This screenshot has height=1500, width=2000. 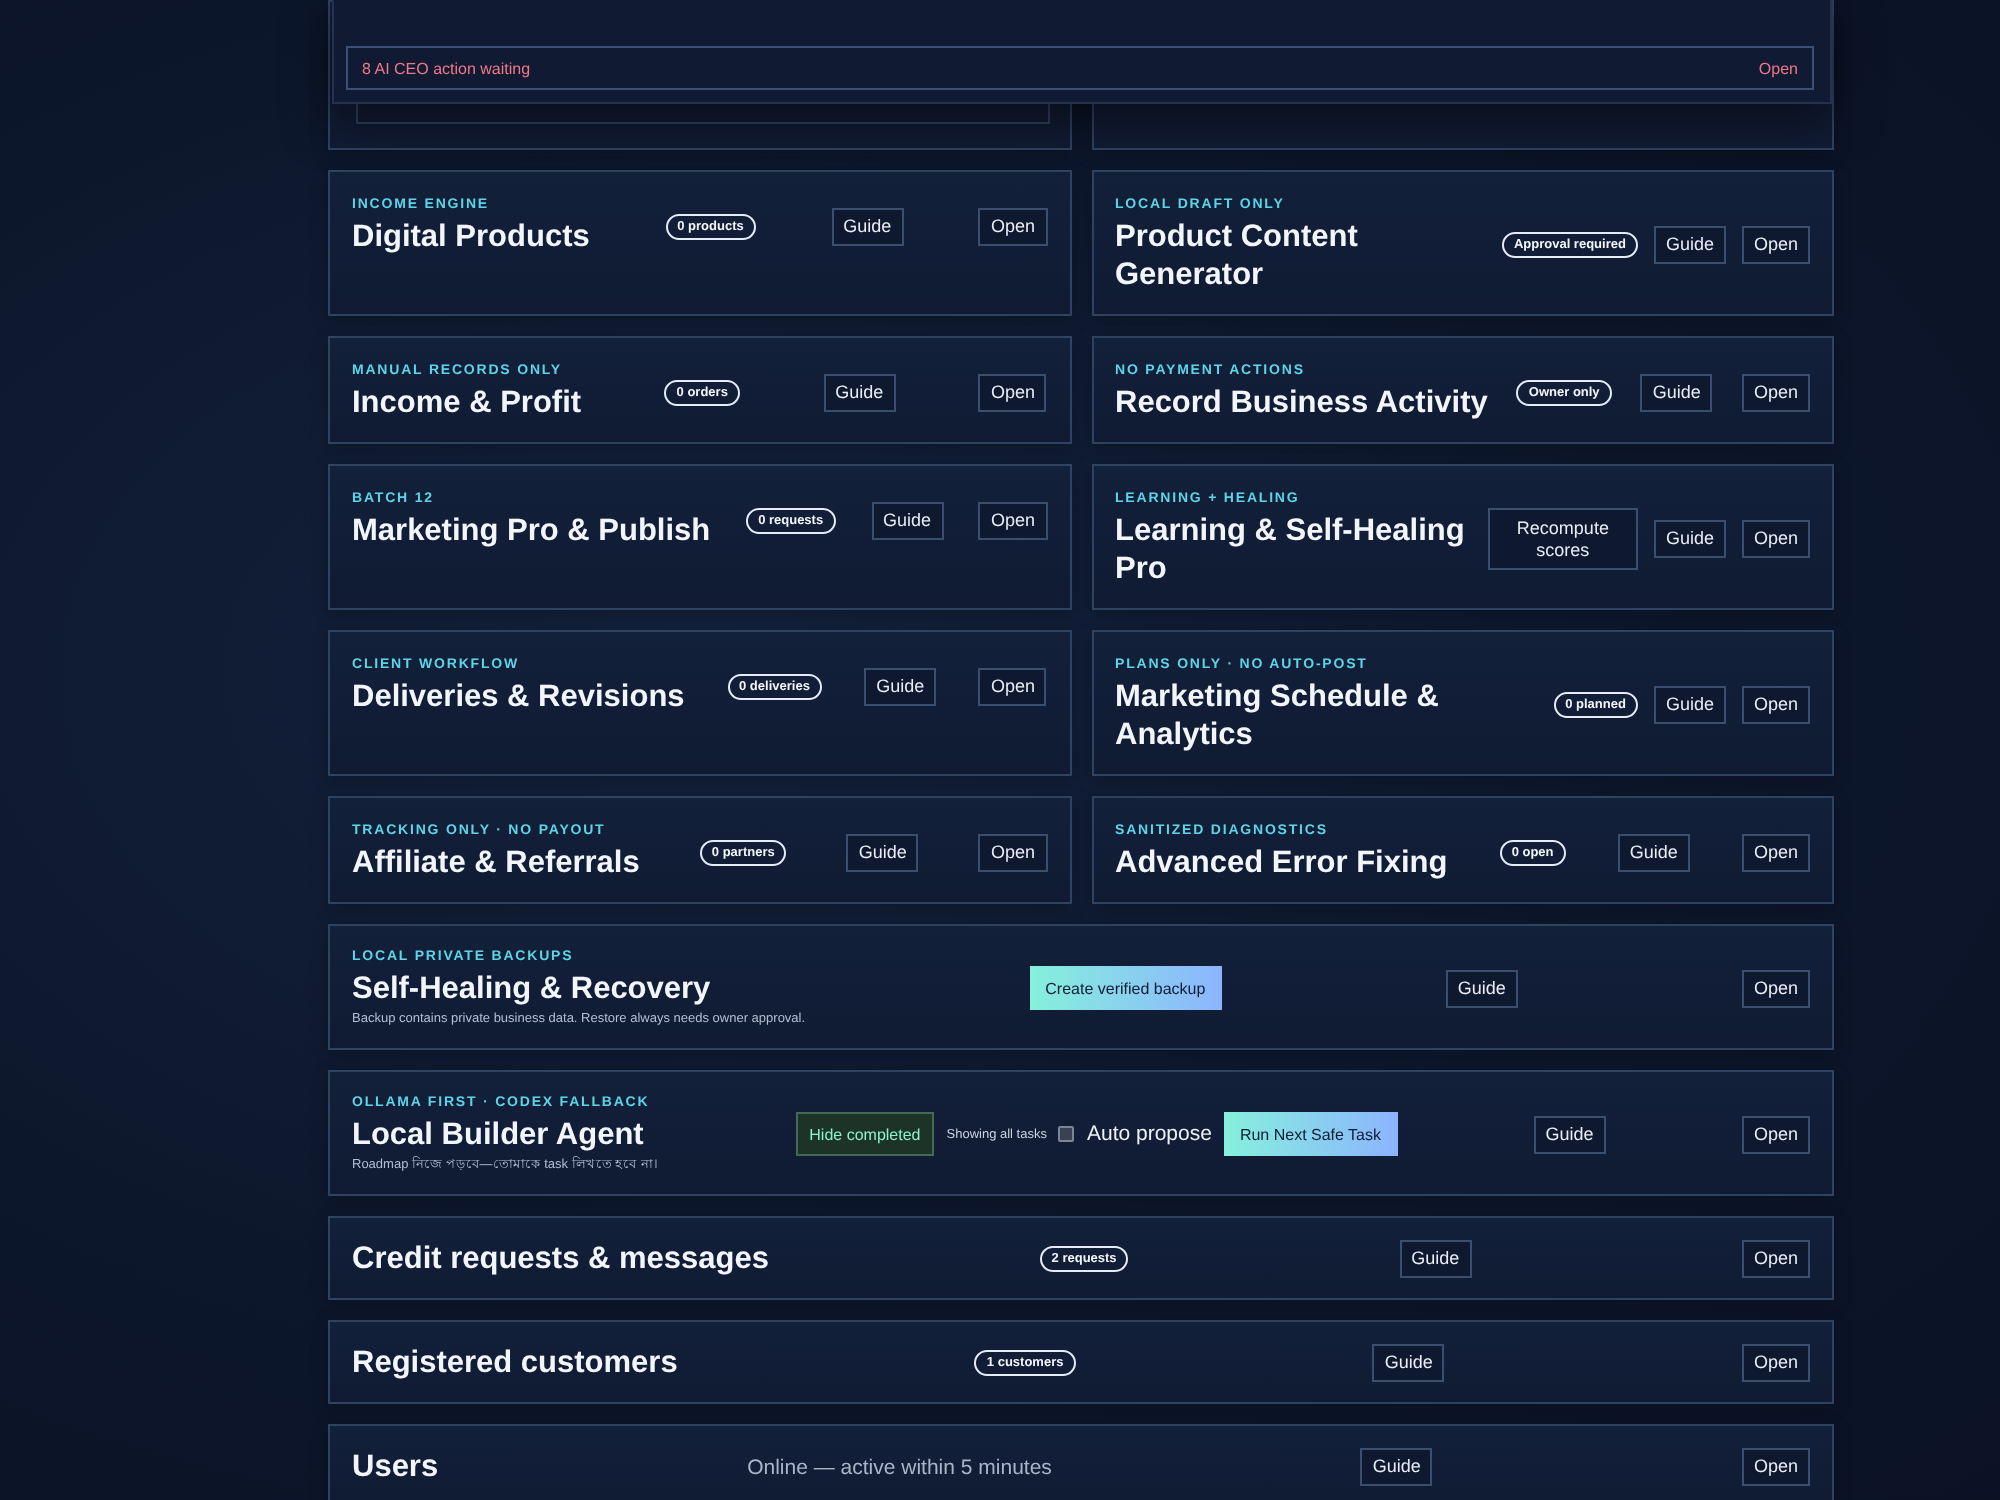 What do you see at coordinates (1562, 539) in the screenshot?
I see `action-button: Recompute scores` at bounding box center [1562, 539].